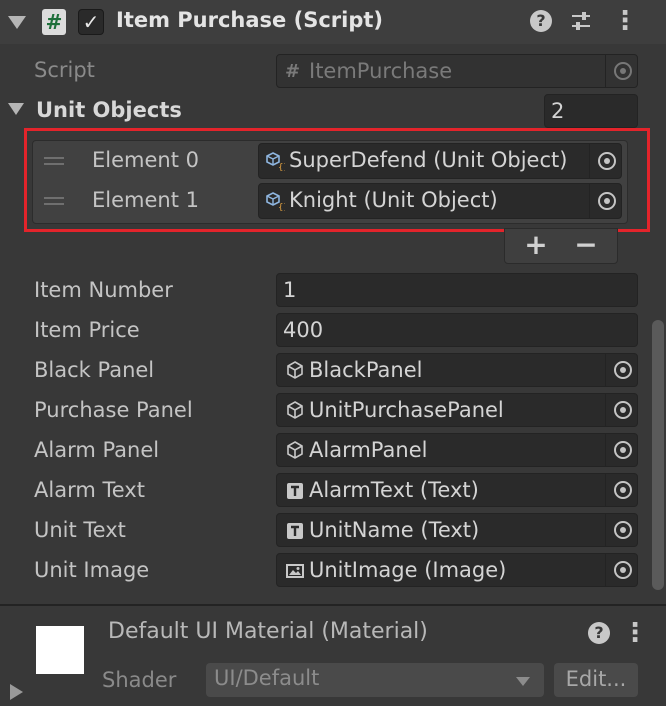 The height and width of the screenshot is (706, 666). I want to click on item-number-value: 1, so click(290, 290).